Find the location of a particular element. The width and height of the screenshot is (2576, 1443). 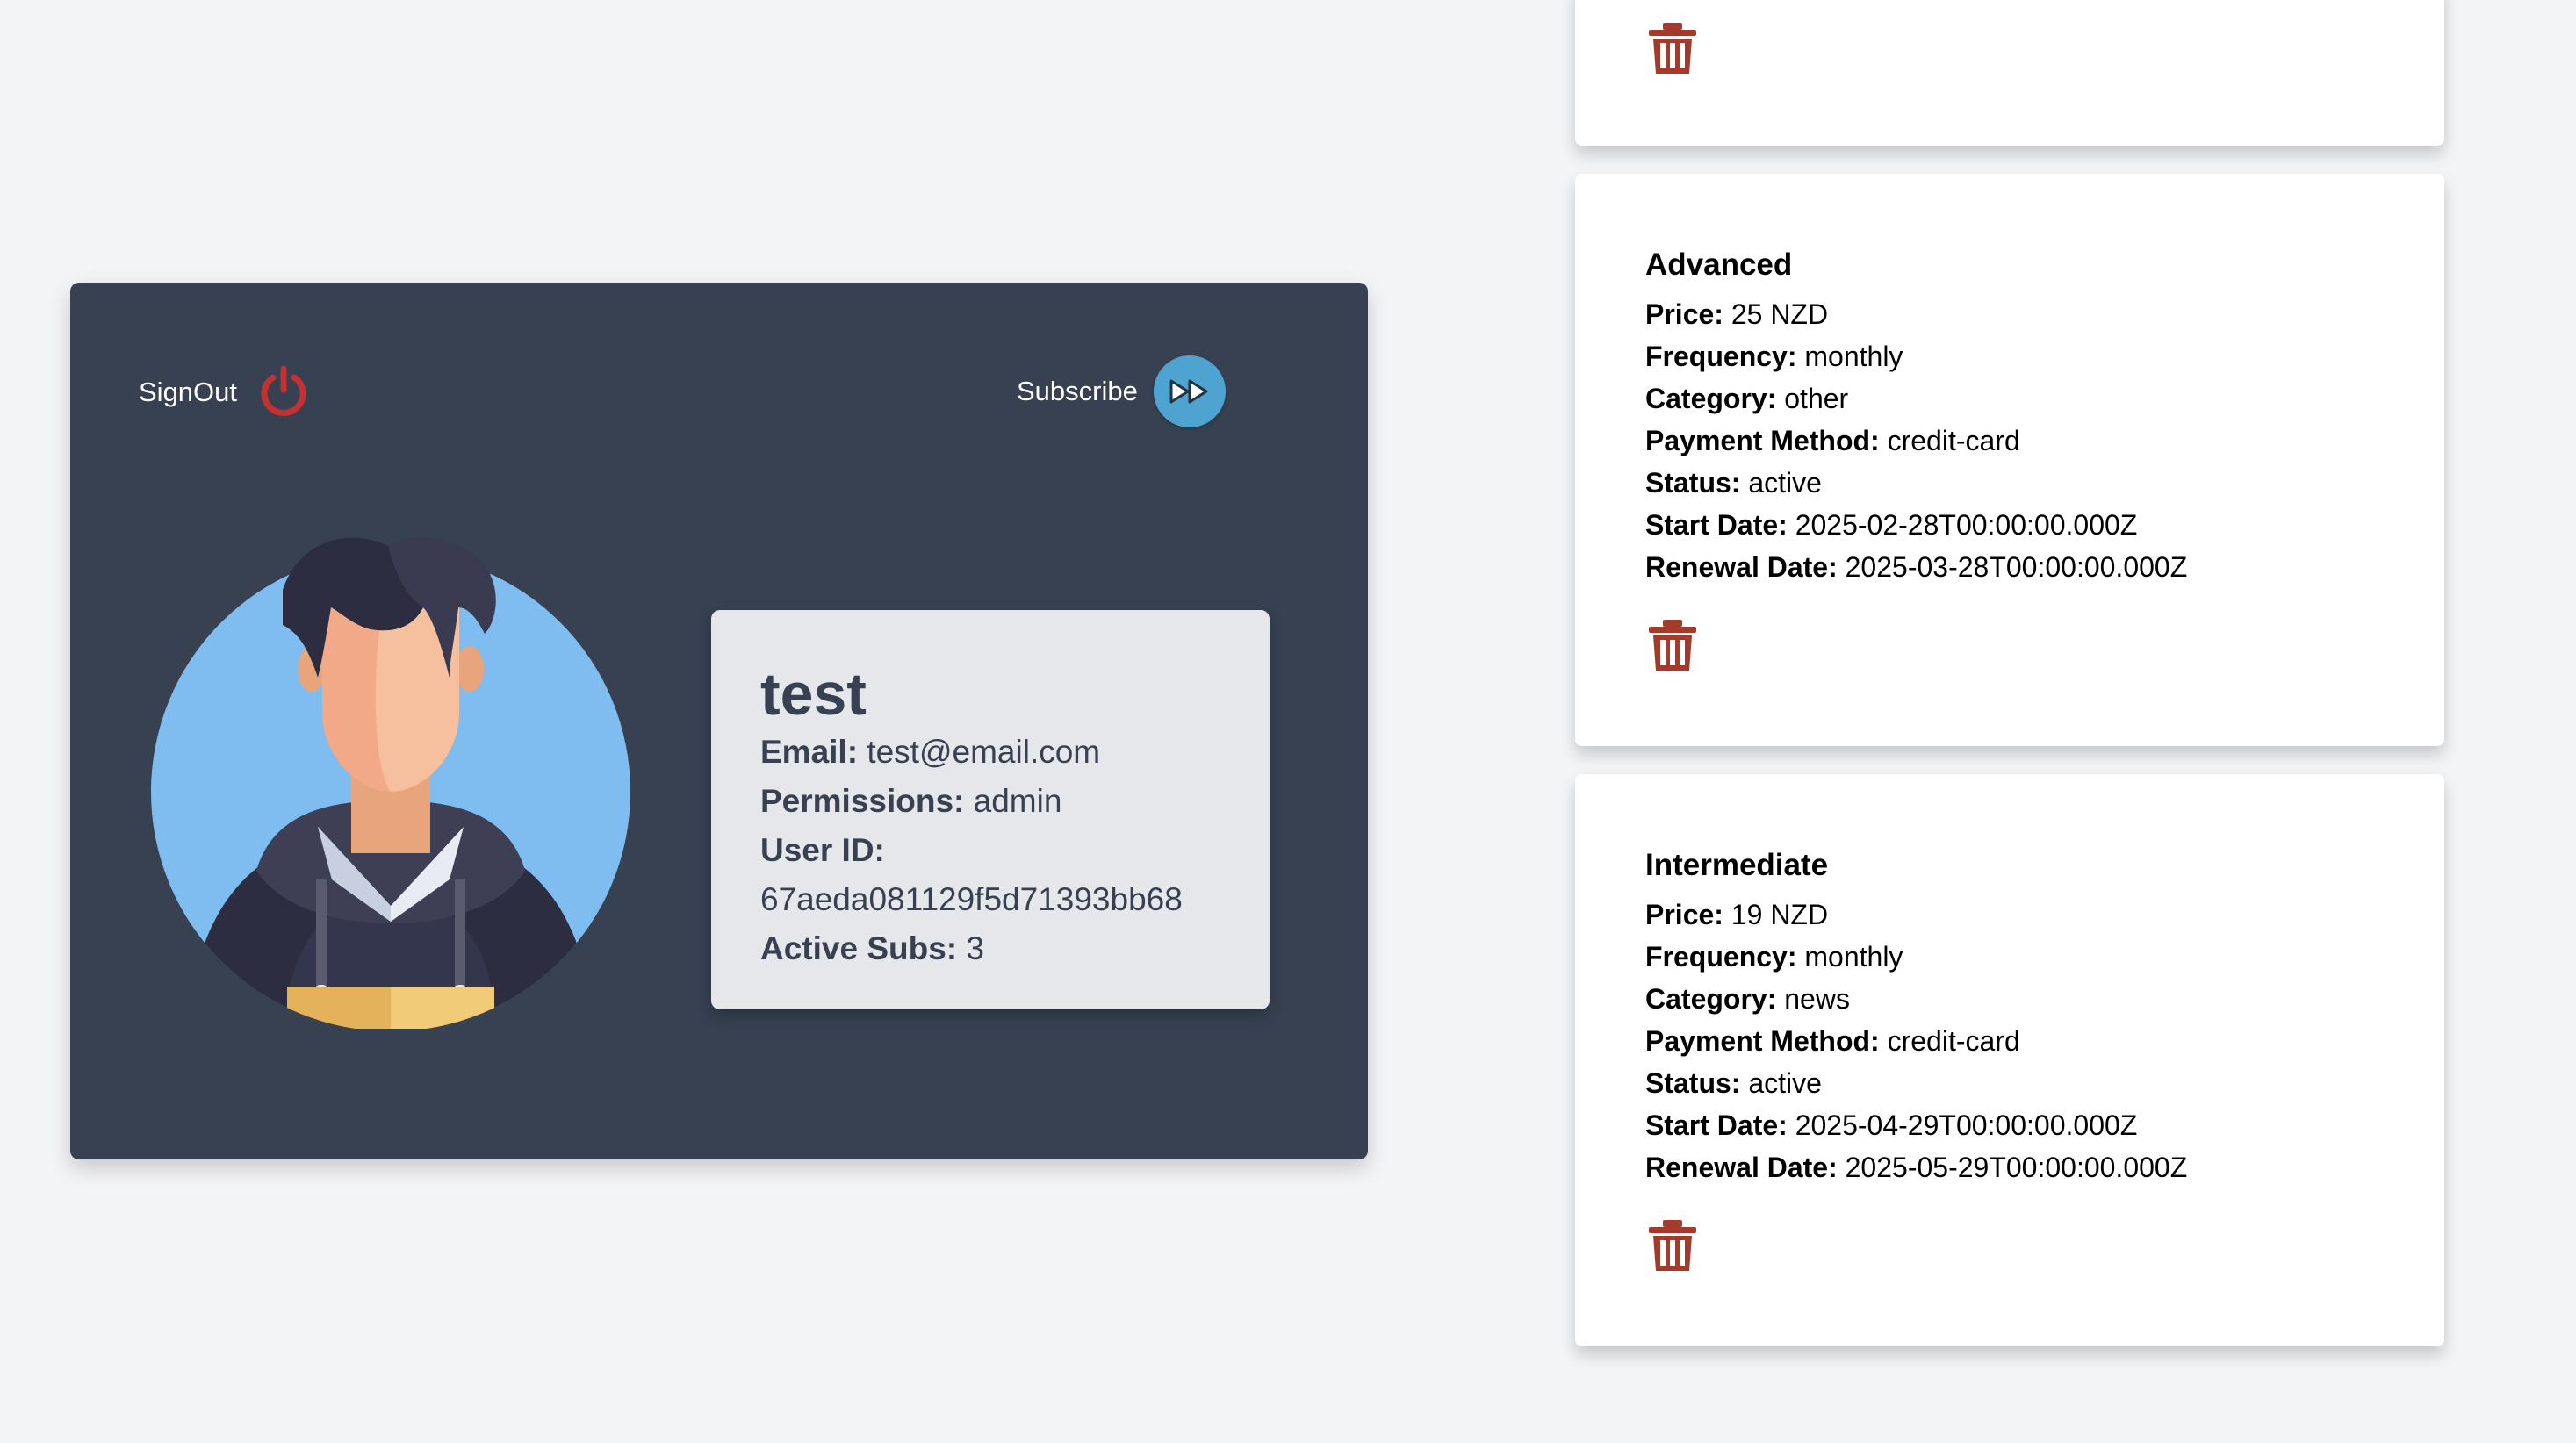

user-avatar-illustration is located at coordinates (390, 783).